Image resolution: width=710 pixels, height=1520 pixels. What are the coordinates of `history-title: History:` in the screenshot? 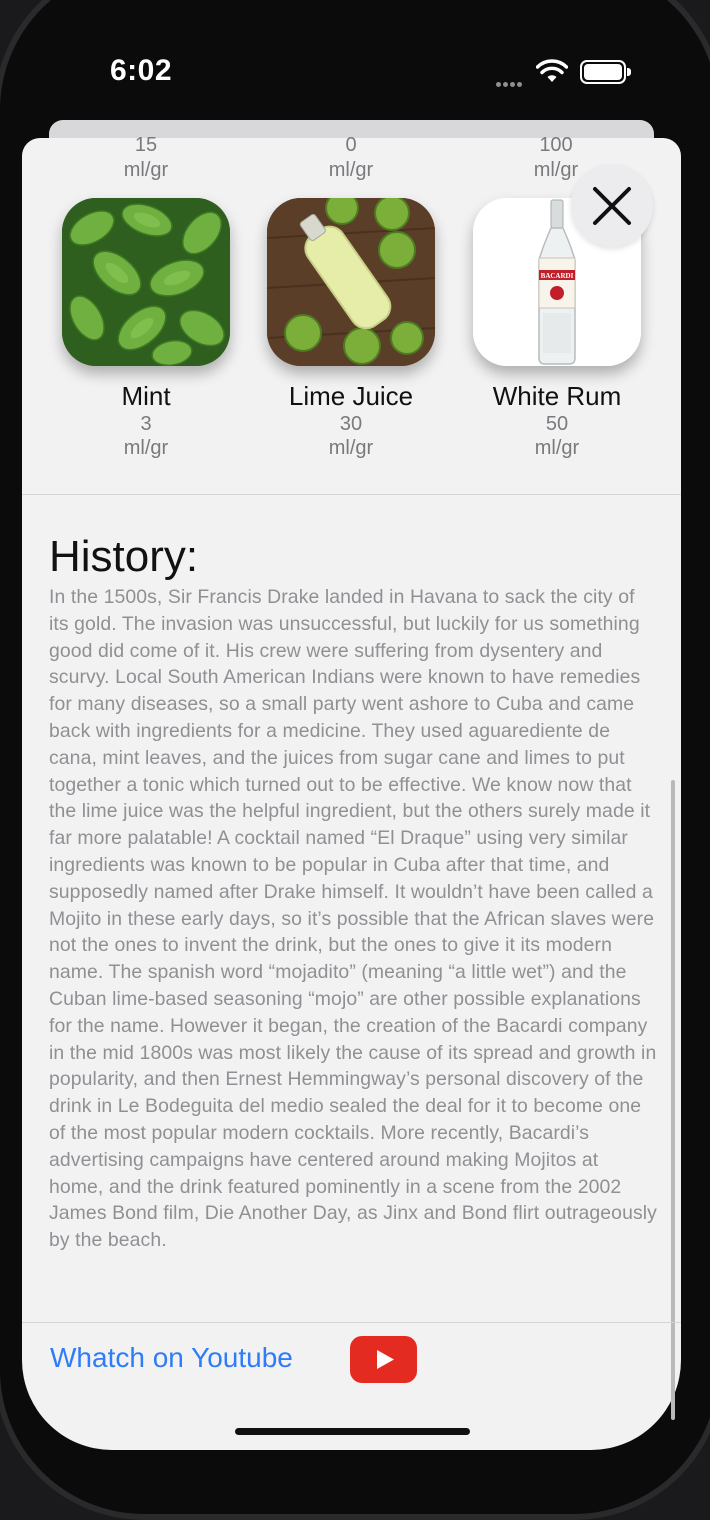 It's located at (124, 556).